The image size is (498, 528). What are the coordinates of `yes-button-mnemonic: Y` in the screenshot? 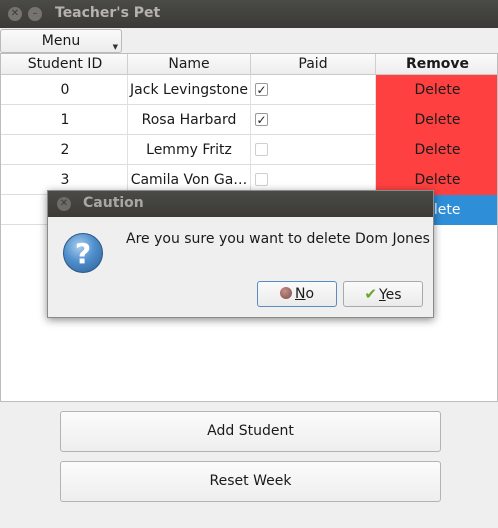 It's located at (382, 295).